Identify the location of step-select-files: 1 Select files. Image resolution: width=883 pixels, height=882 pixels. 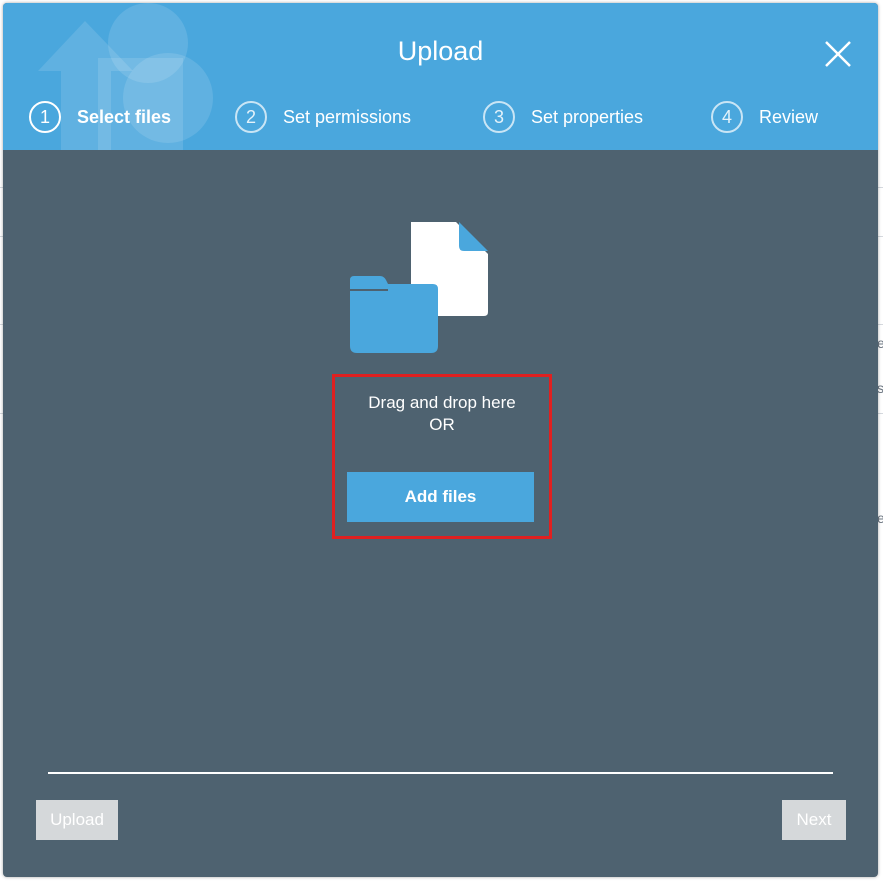
(100, 117).